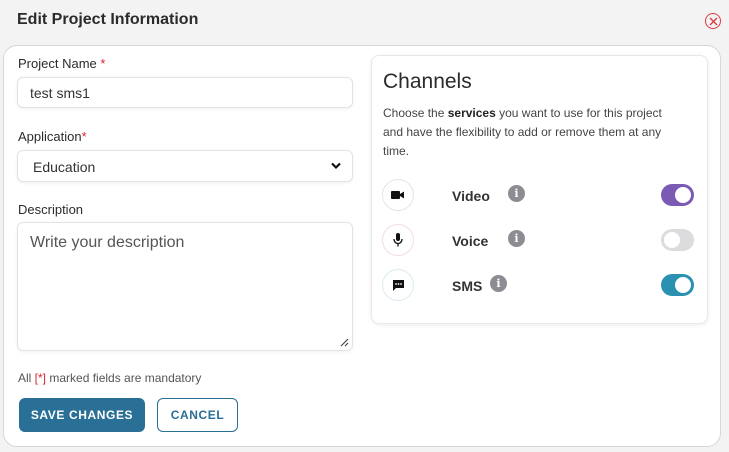 Image resolution: width=729 pixels, height=452 pixels. Describe the element at coordinates (185, 166) in the screenshot. I see `application-select: Education` at that location.